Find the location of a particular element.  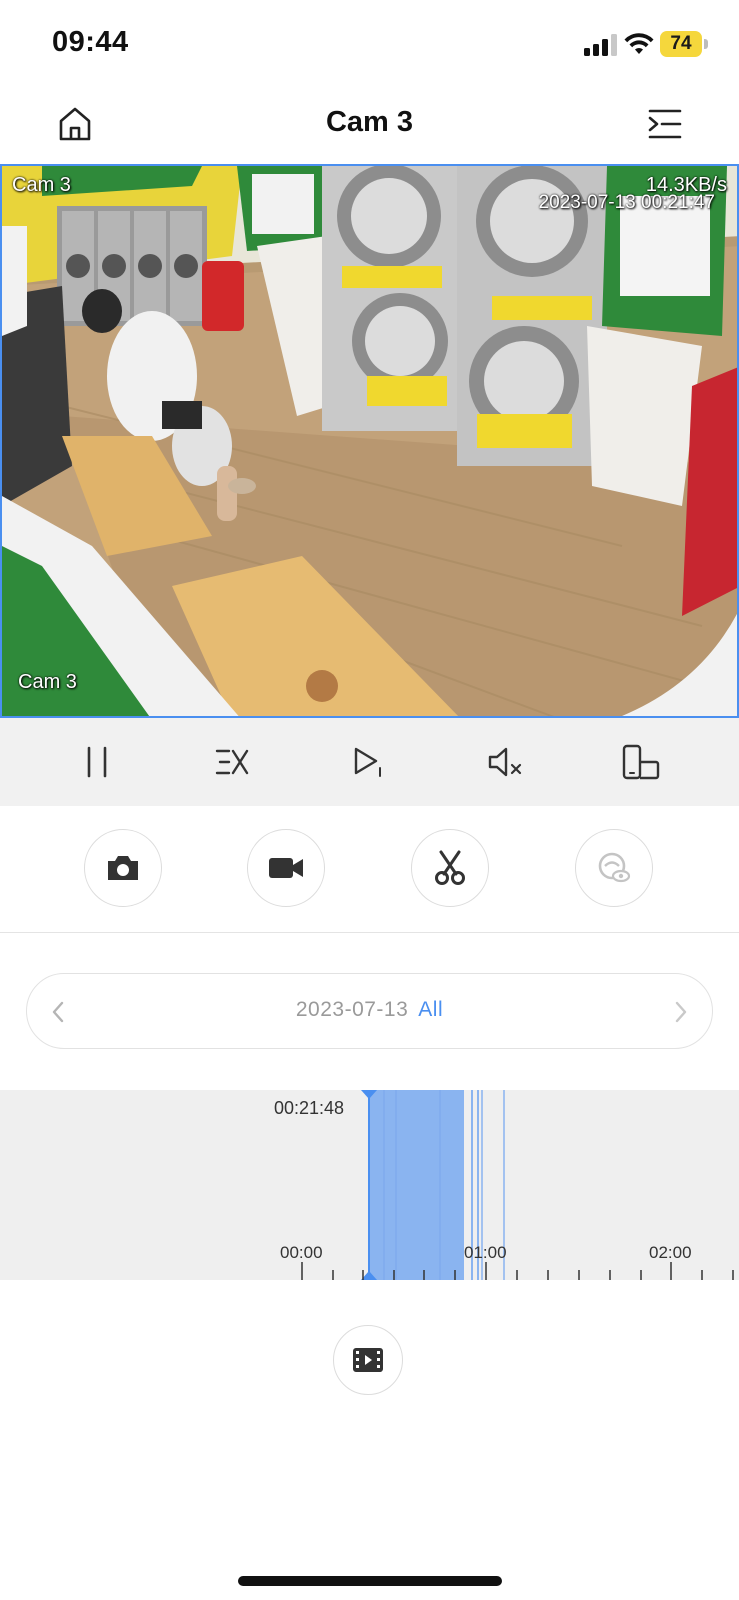

speed-x-icon is located at coordinates (232, 762).